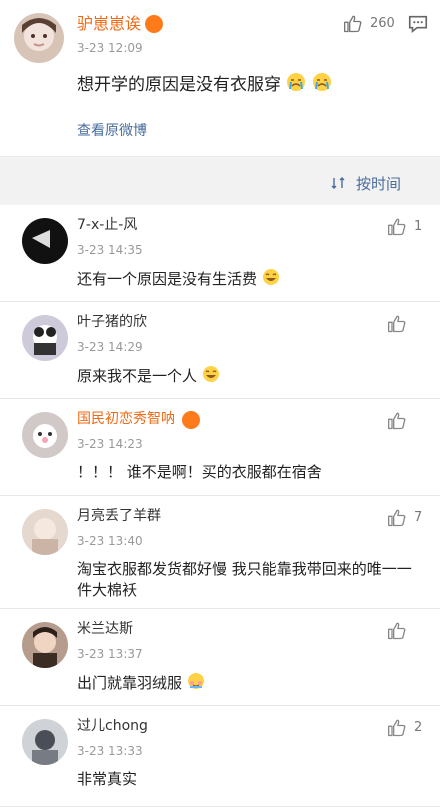 The image size is (440, 807). I want to click on comment-time: 3-23 13:33, so click(110, 751).